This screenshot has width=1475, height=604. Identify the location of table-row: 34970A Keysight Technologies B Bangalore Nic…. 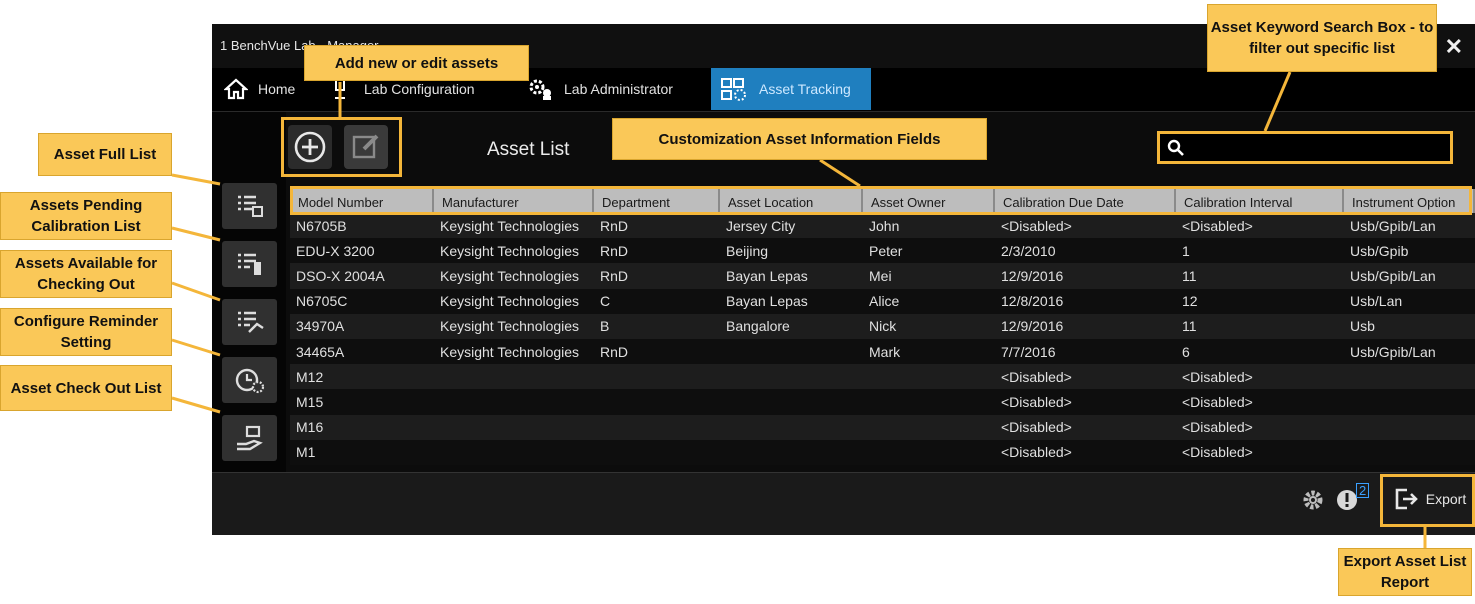
(882, 326).